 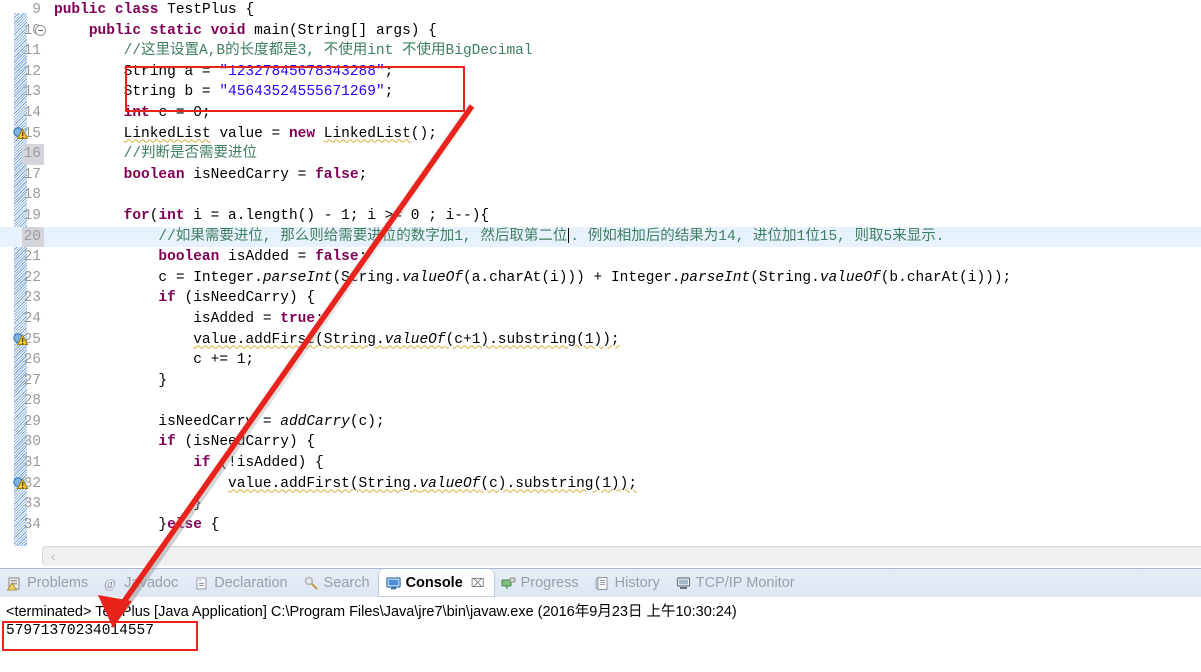 What do you see at coordinates (302, 71) in the screenshot?
I see `code-token: "12327845678343288"` at bounding box center [302, 71].